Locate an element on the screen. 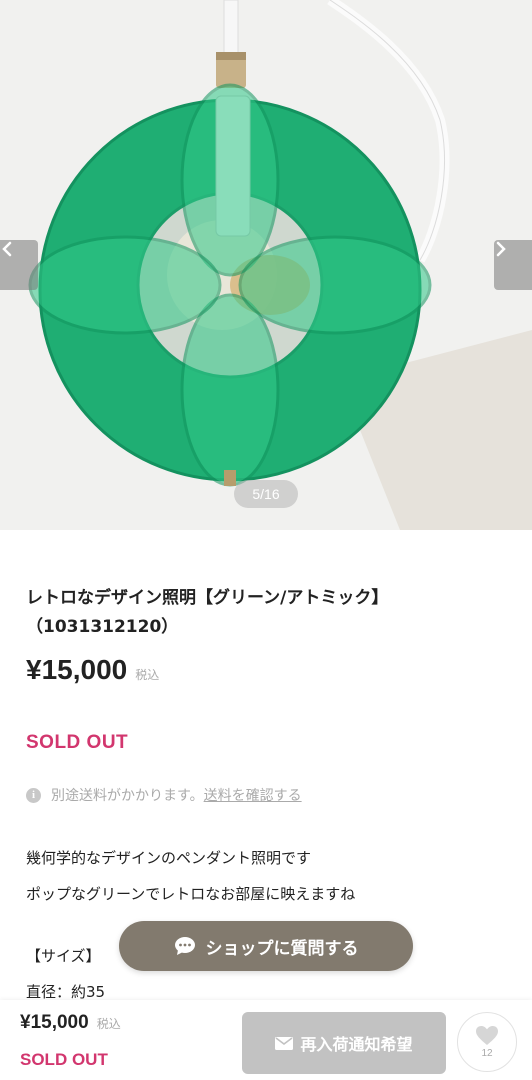 This screenshot has width=532, height=1080. chevron-left-icon is located at coordinates (7, 249).